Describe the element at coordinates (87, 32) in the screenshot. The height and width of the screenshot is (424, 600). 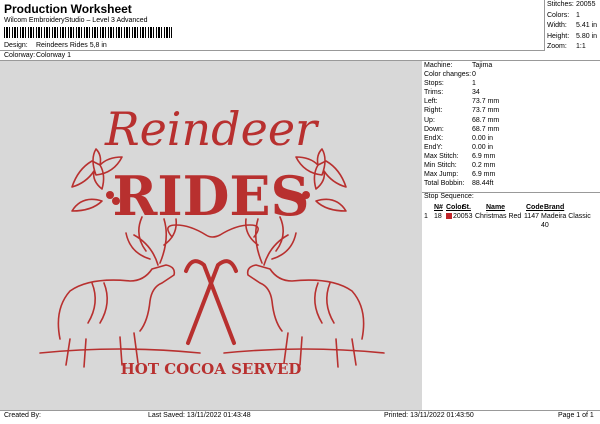
I see `barcode` at that location.